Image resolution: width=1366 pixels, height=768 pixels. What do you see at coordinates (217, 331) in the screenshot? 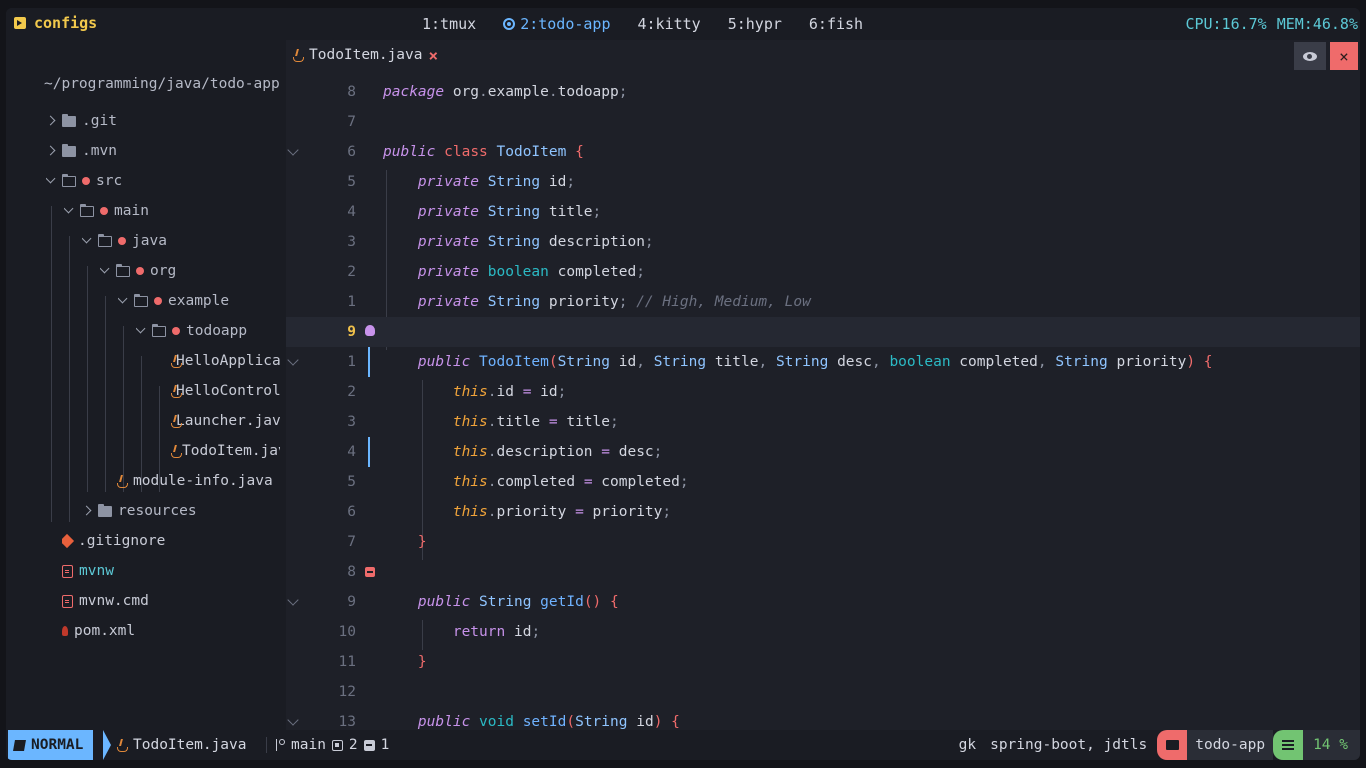
I see `tree-item-label: todoapp` at bounding box center [217, 331].